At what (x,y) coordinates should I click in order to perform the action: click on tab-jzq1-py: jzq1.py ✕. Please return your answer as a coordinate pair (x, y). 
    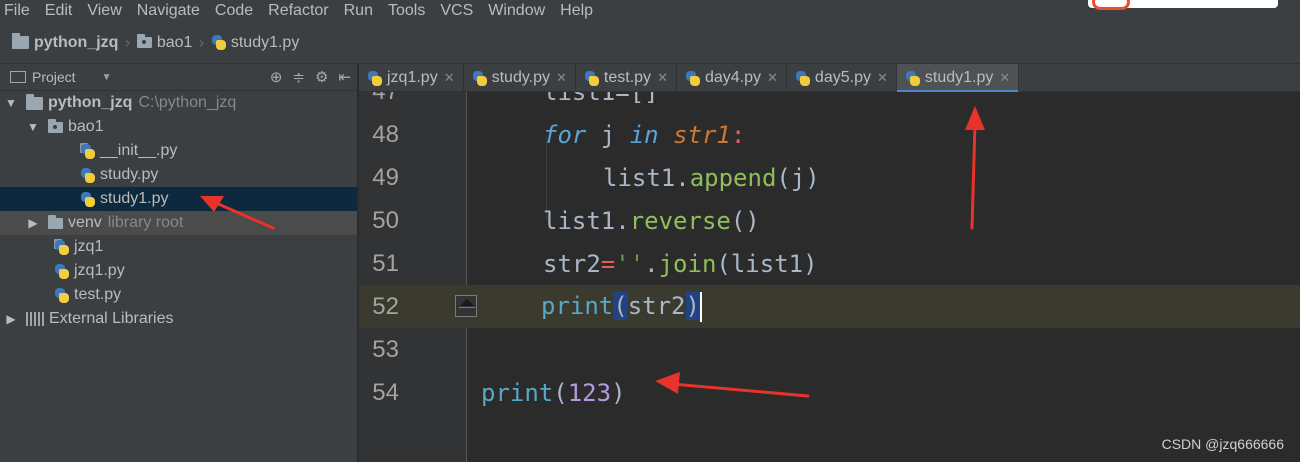
    Looking at the image, I should click on (411, 78).